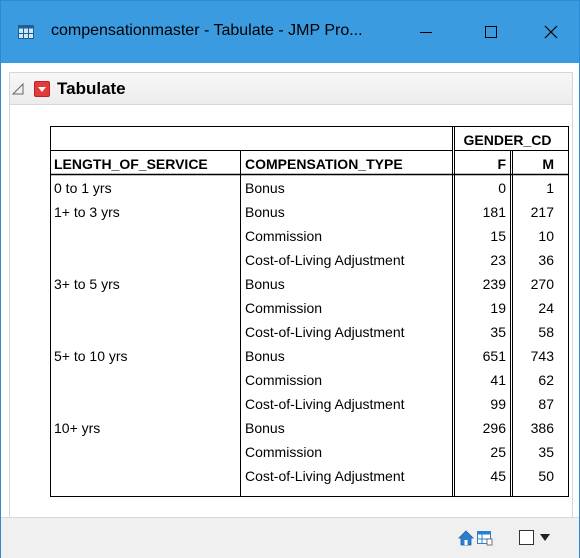 This screenshot has width=580, height=558. Describe the element at coordinates (77, 428) in the screenshot. I see `table-cell: 10+ yrs` at that location.